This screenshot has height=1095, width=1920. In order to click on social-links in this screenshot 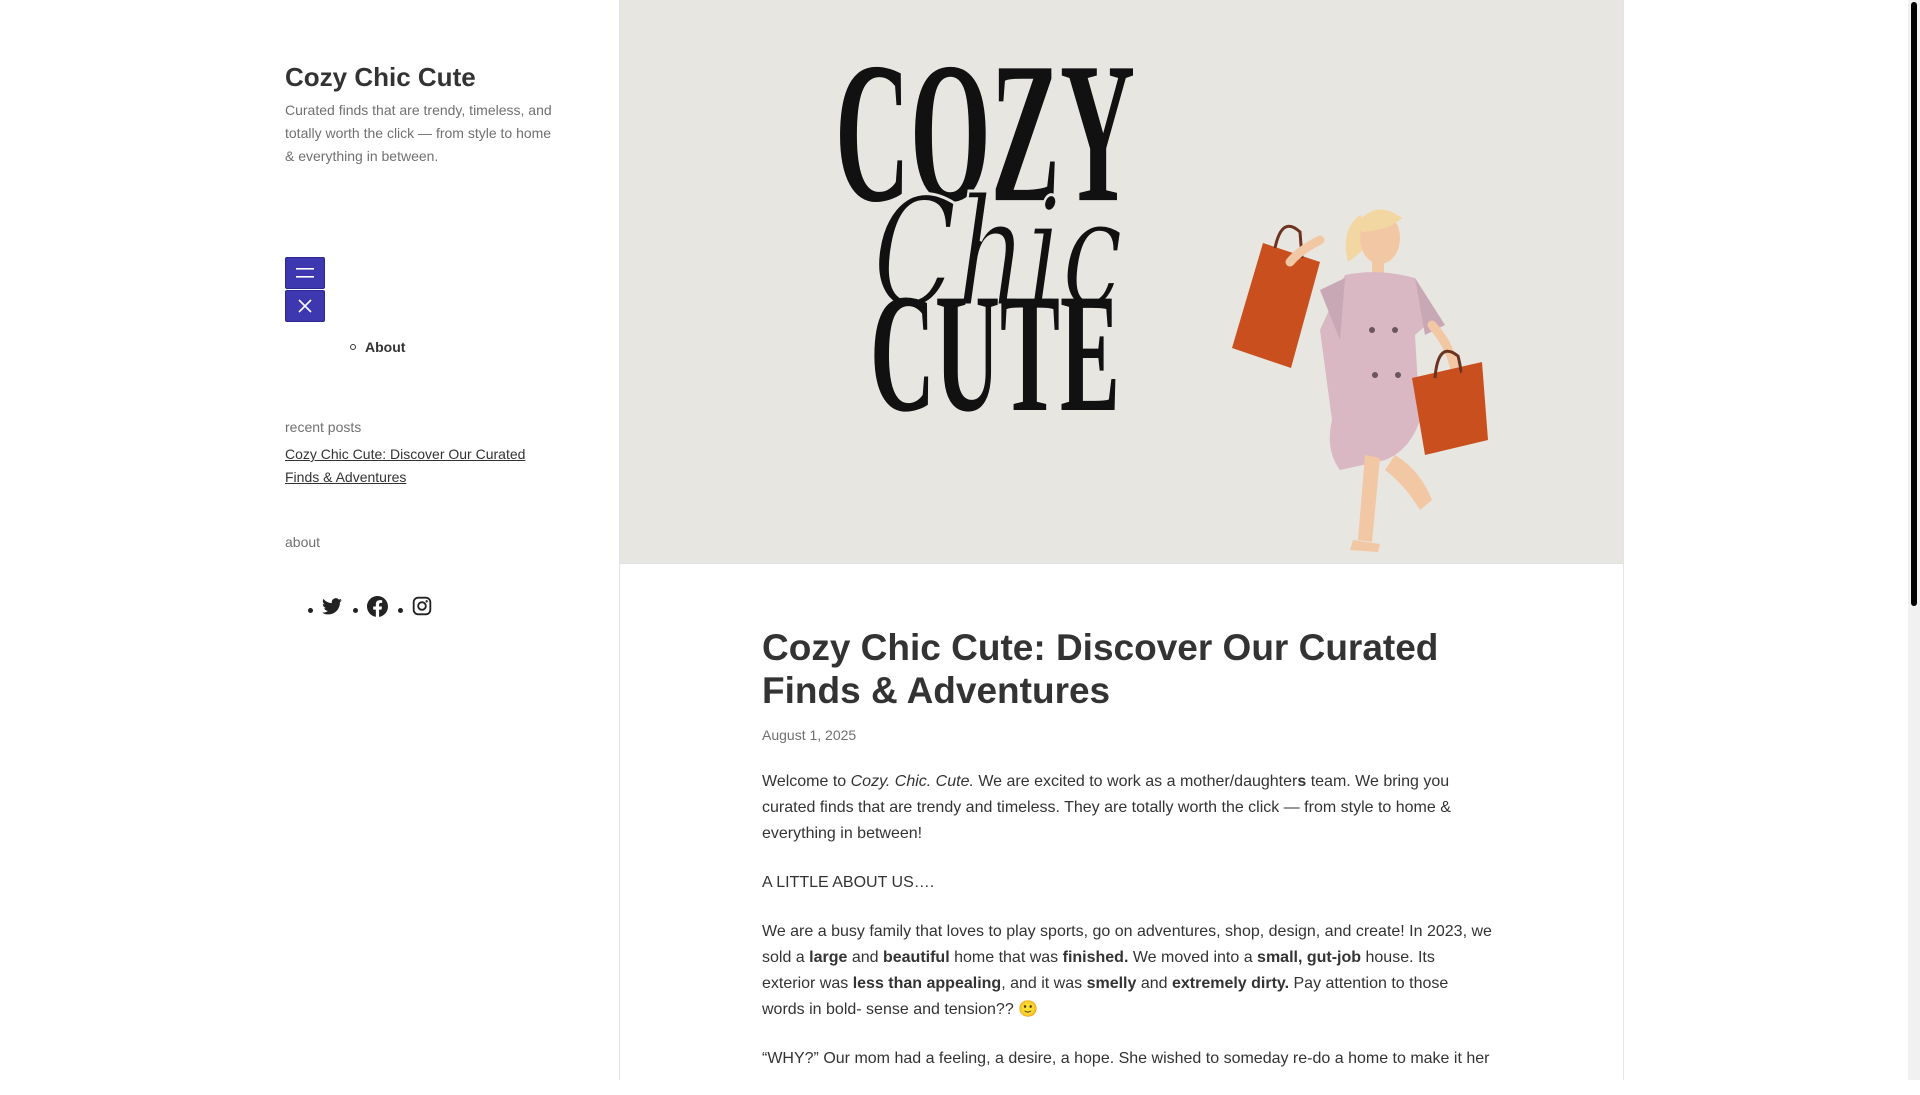, I will do `click(375, 606)`.